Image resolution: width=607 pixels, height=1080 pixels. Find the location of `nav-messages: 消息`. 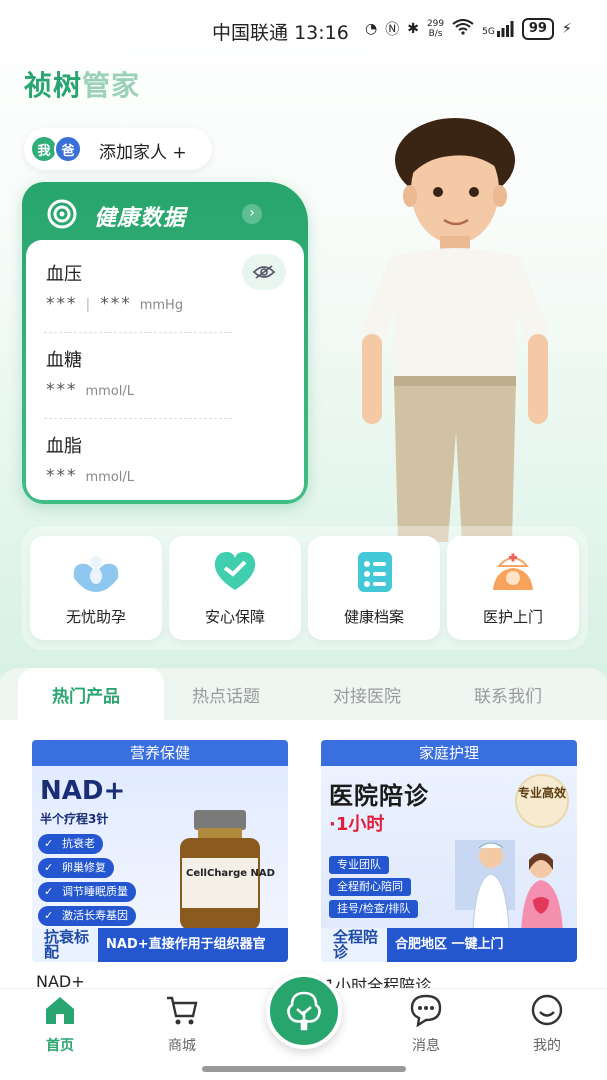

nav-messages: 消息 is located at coordinates (426, 1024).